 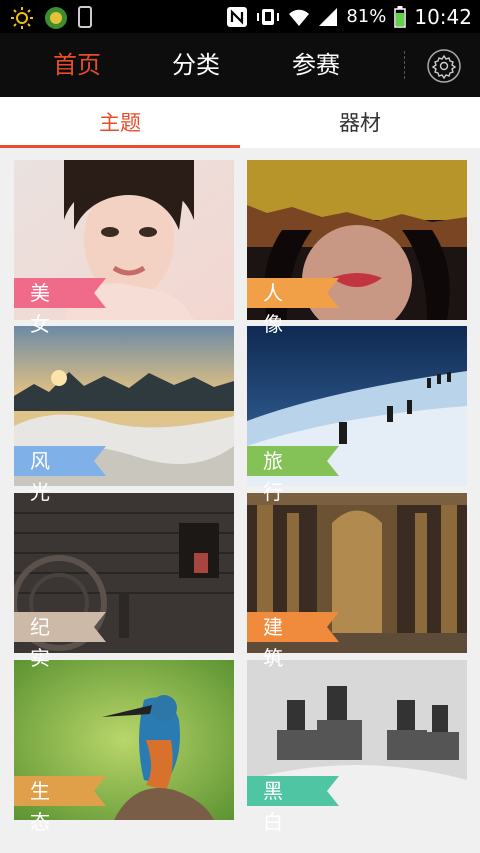 I want to click on top-nav: 首页 分类 参赛, so click(x=240, y=65).